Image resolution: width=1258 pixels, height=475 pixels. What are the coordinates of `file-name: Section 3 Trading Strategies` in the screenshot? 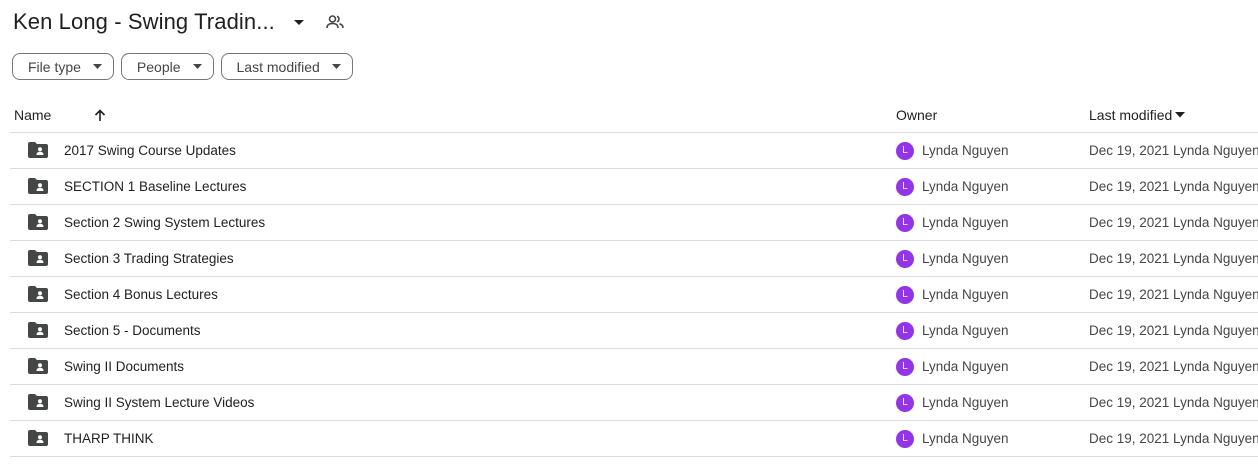 It's located at (149, 258).